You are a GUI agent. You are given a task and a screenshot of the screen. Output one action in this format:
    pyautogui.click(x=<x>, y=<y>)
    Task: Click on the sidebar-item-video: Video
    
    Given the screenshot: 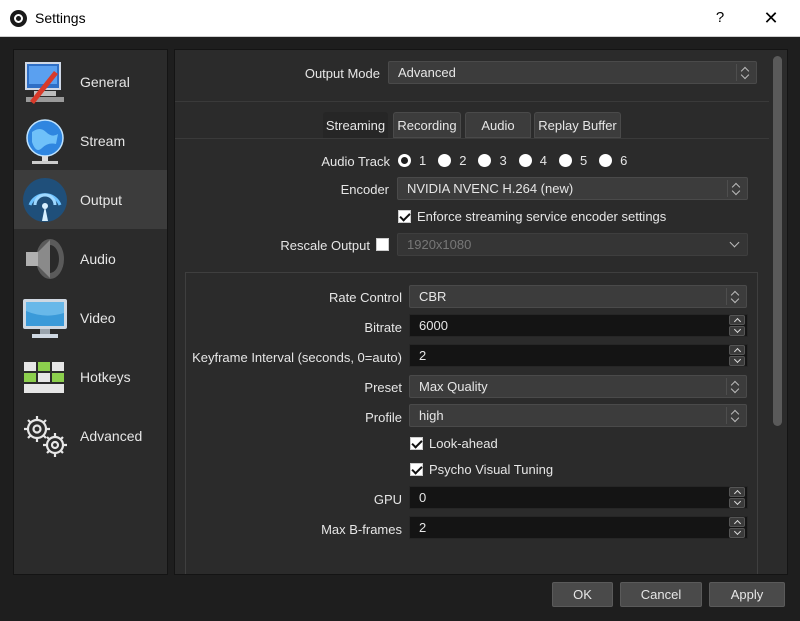 What is the action you would take?
    pyautogui.click(x=90, y=317)
    